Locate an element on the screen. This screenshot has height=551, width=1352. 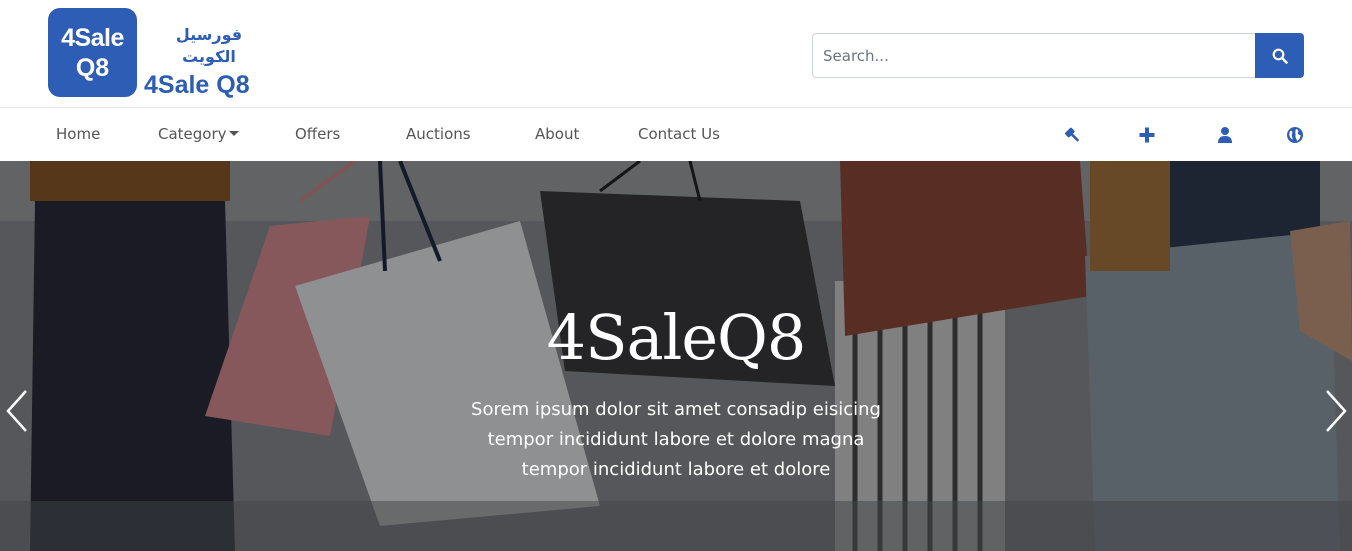
carousel-prev-button is located at coordinates (18, 411).